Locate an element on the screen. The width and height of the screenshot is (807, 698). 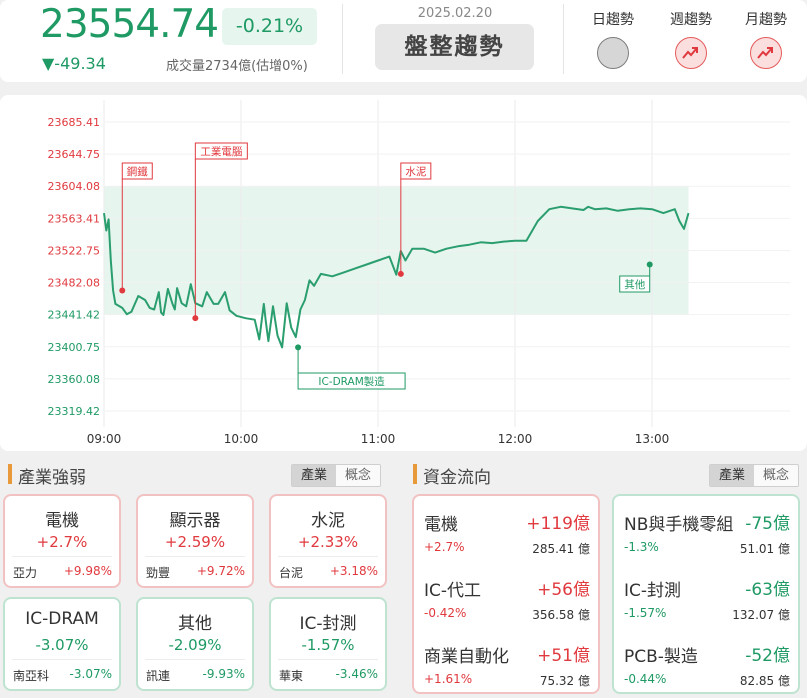
industry-percent: +2.7% is located at coordinates (62, 542).